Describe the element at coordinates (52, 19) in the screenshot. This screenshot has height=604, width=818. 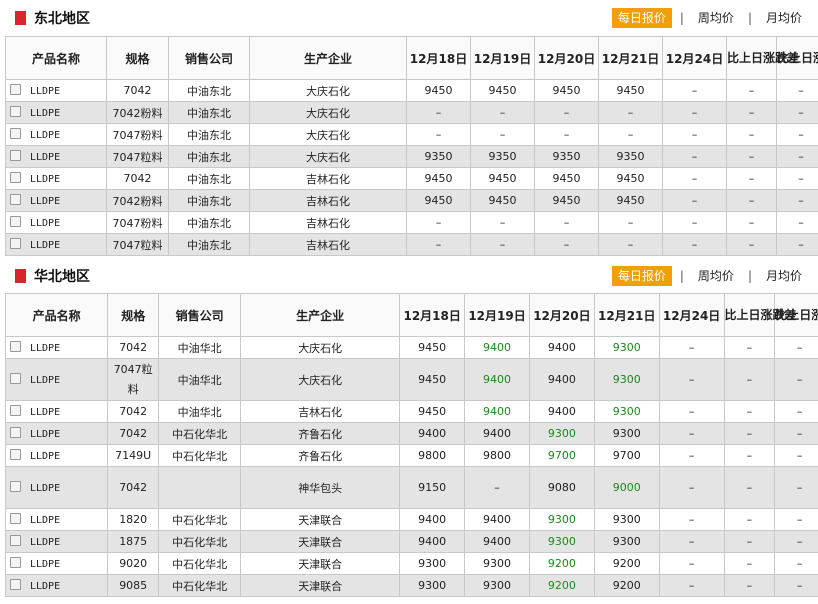
I see `section-title: 东北地区` at that location.